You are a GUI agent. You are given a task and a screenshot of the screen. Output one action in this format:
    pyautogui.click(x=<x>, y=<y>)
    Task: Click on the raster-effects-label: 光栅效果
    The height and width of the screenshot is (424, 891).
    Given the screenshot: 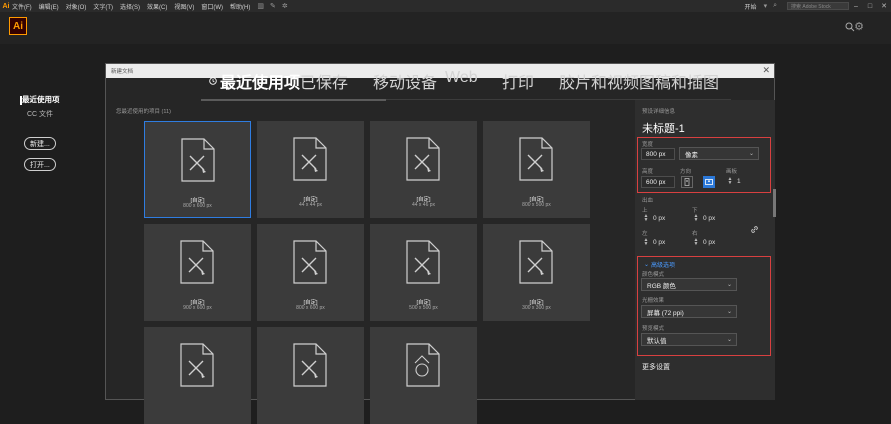 What is the action you would take?
    pyautogui.click(x=653, y=301)
    